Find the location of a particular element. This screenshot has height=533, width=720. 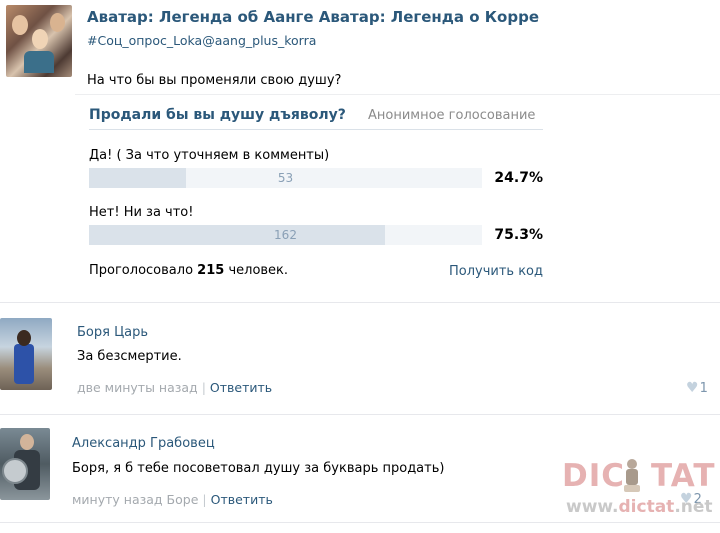

get-code-link: Получить код is located at coordinates (471, 271).